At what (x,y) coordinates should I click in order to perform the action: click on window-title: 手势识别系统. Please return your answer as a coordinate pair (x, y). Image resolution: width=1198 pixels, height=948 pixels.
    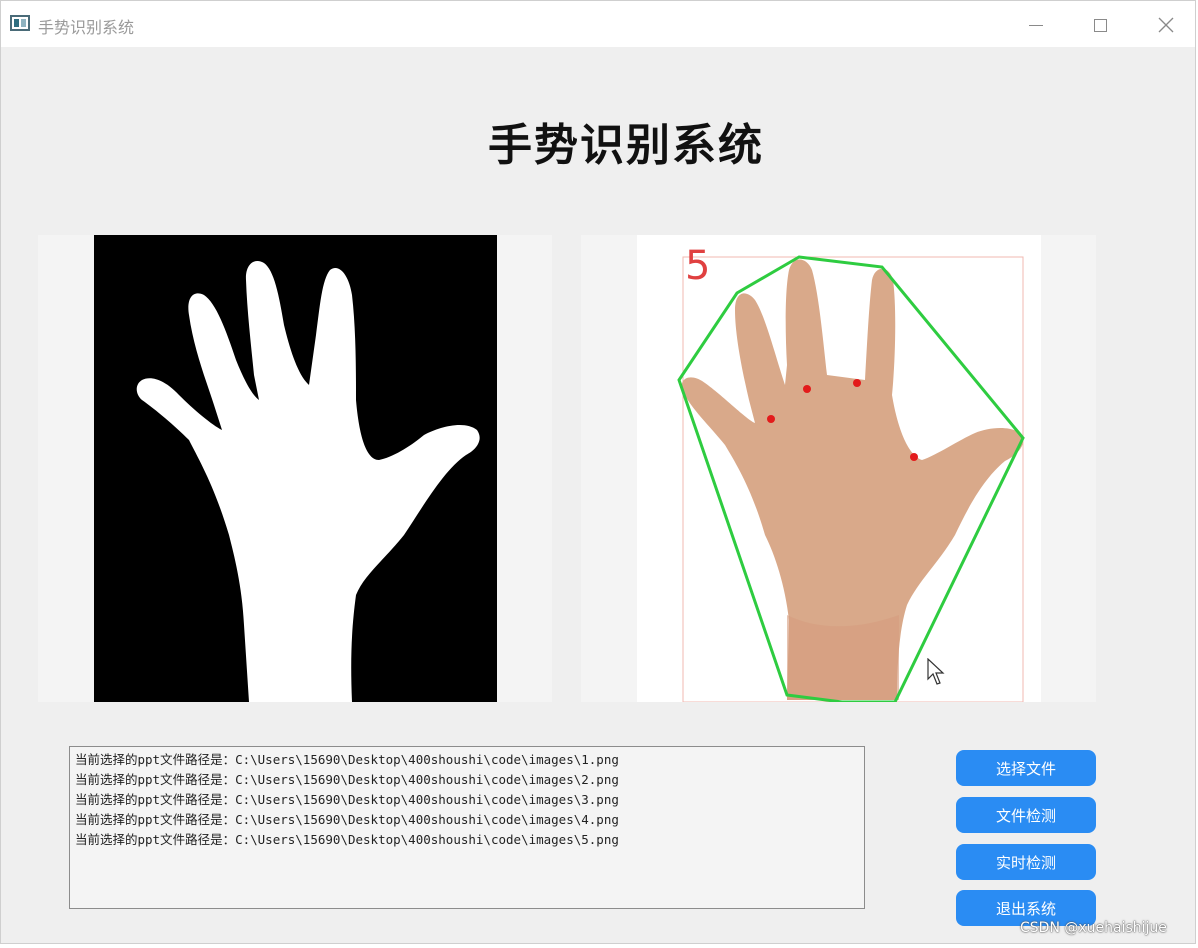
    Looking at the image, I should click on (86, 27).